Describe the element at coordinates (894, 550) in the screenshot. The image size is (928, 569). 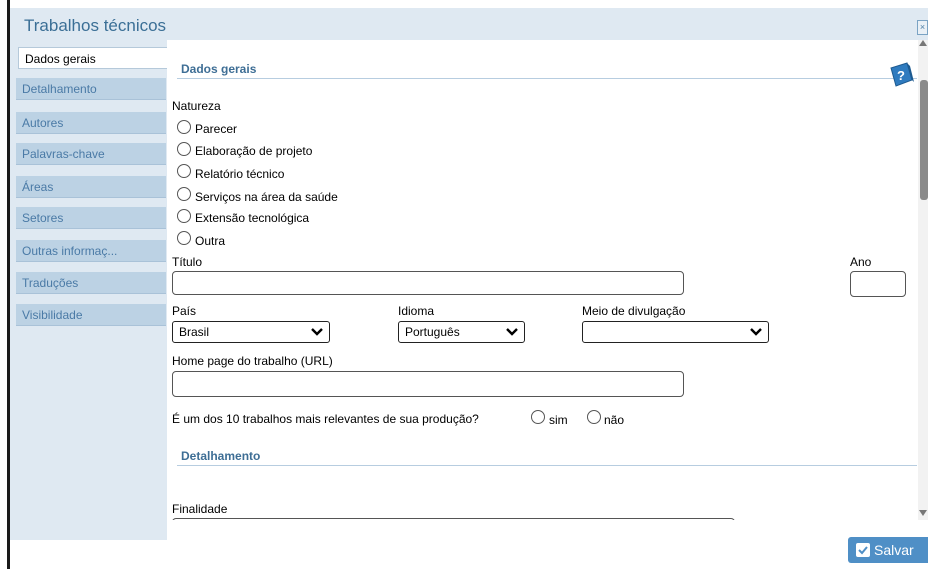
I see `save-button-label: Salvar` at that location.